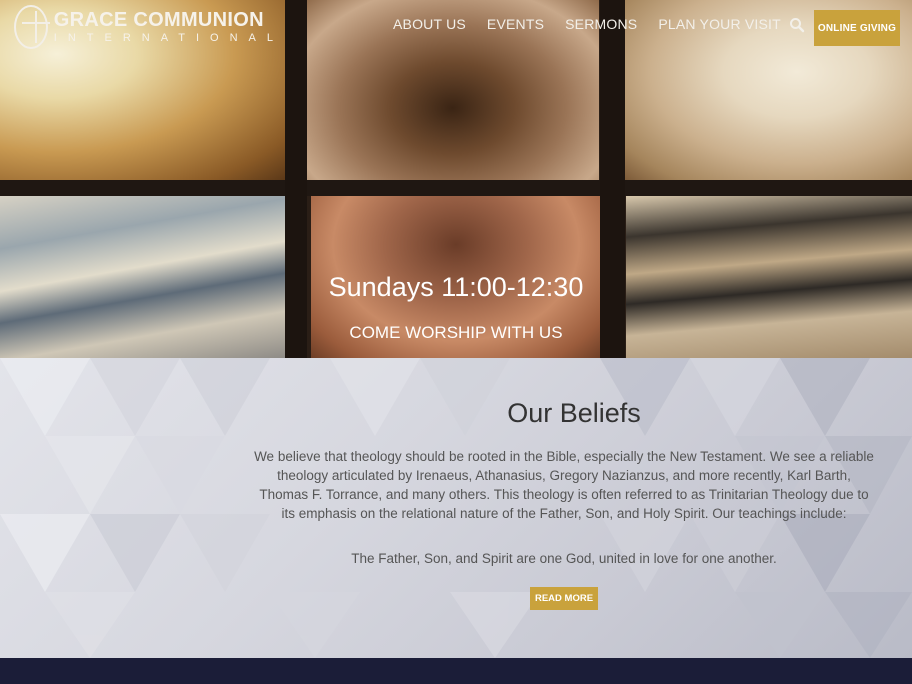  What do you see at coordinates (564, 598) in the screenshot?
I see `read-more-button: READ MORE` at bounding box center [564, 598].